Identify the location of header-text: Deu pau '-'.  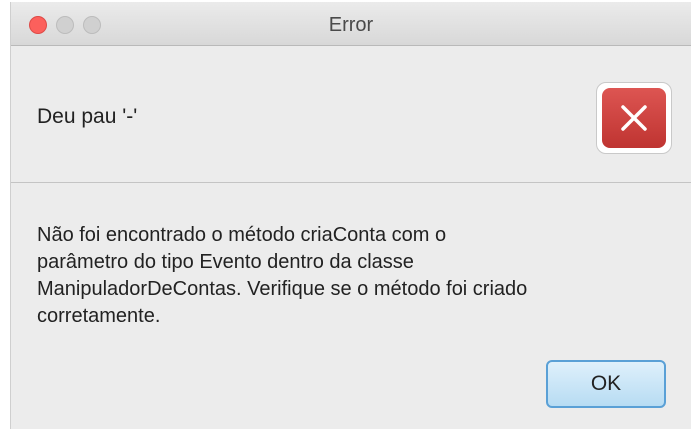
(87, 116).